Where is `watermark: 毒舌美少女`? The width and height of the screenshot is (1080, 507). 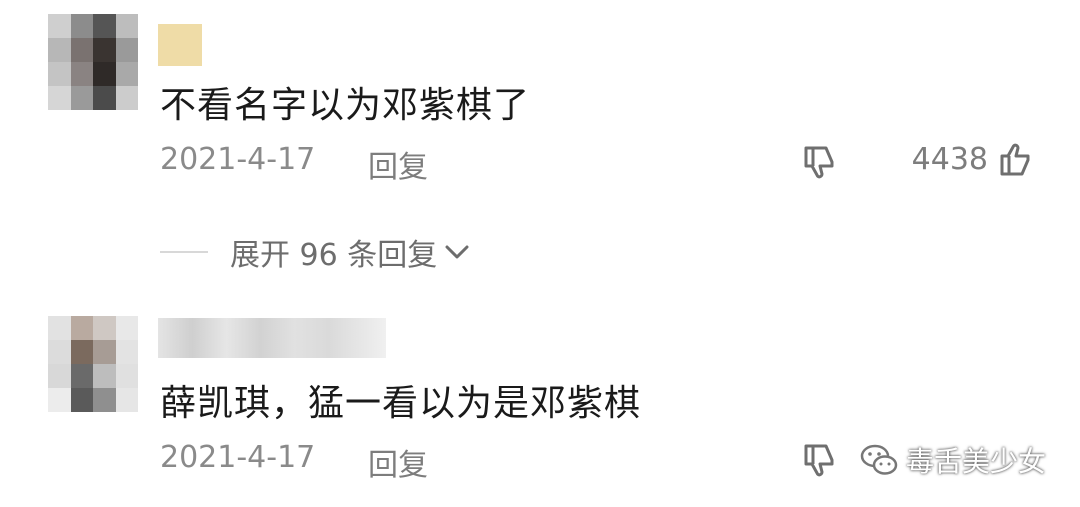 watermark: 毒舌美少女 is located at coordinates (953, 460).